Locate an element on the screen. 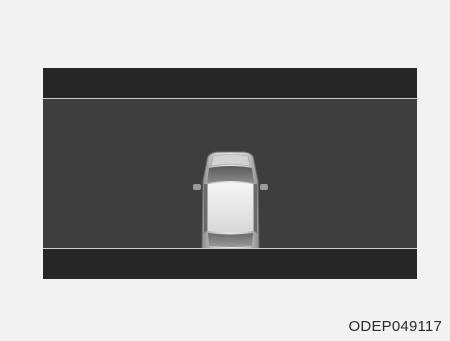 The width and height of the screenshot is (450, 341). display-top-bar is located at coordinates (230, 83).